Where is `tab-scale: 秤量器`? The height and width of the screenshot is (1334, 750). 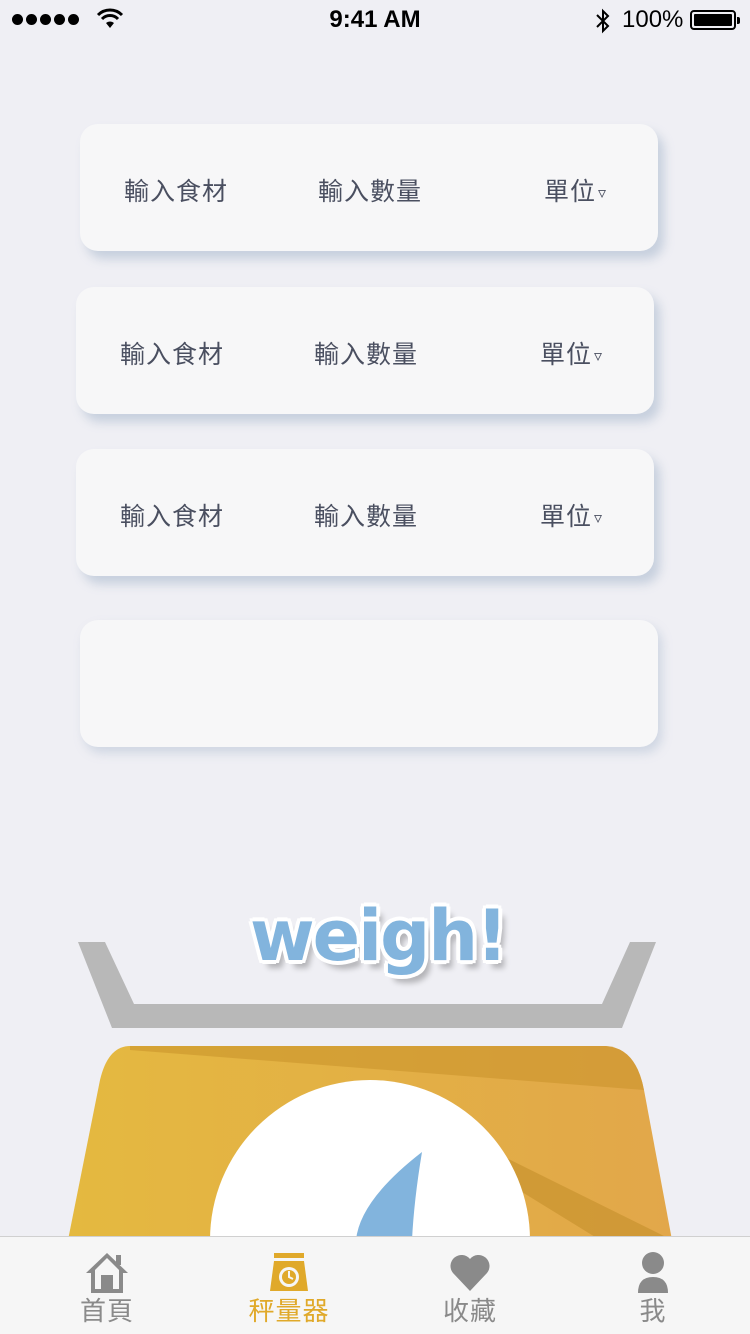
tab-scale: 秤量器 is located at coordinates (289, 1285).